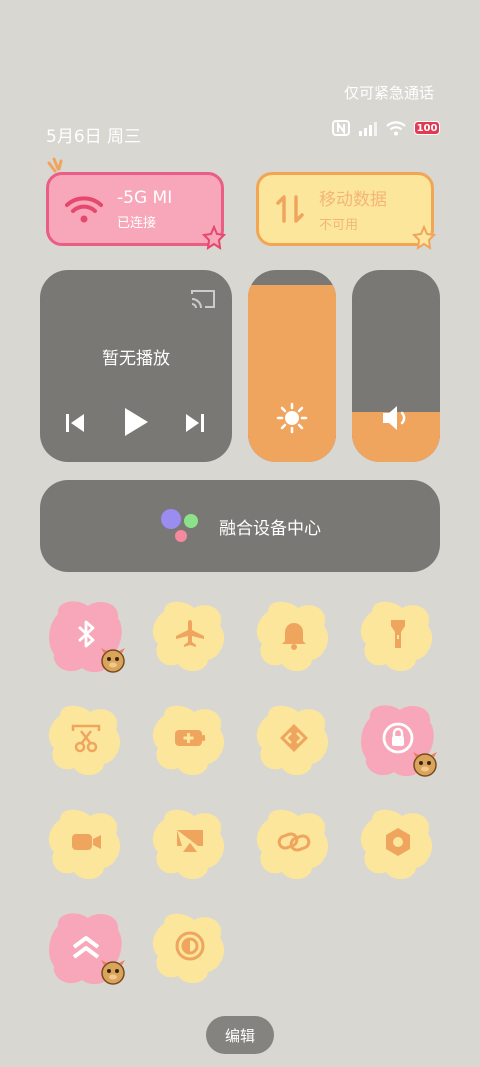  Describe the element at coordinates (86, 636) in the screenshot. I see `tile-bluetooth` at that location.